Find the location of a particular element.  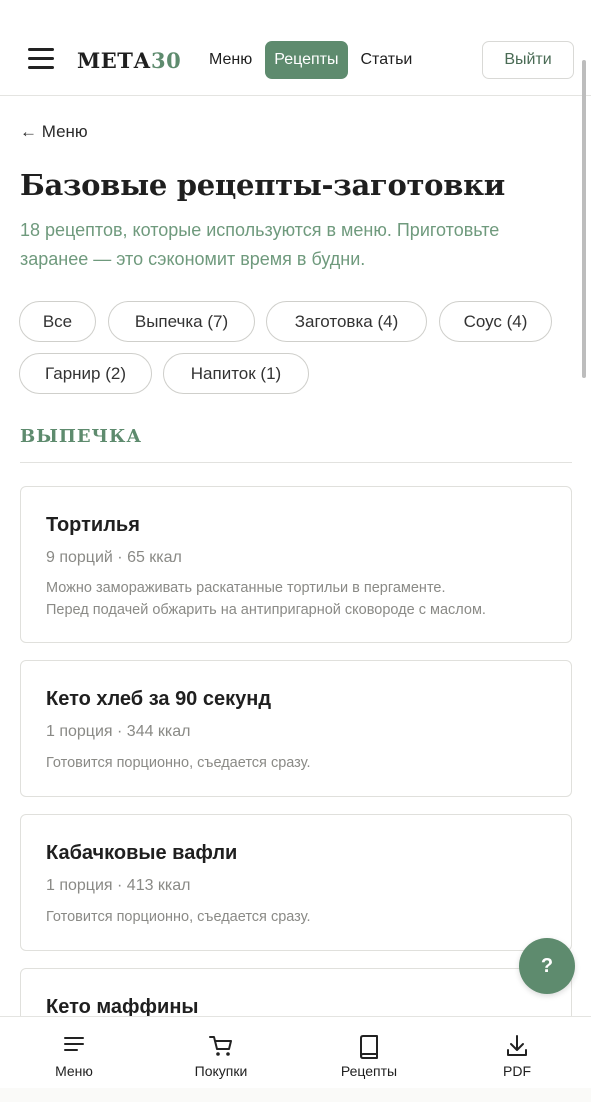

section-divider is located at coordinates (296, 462).